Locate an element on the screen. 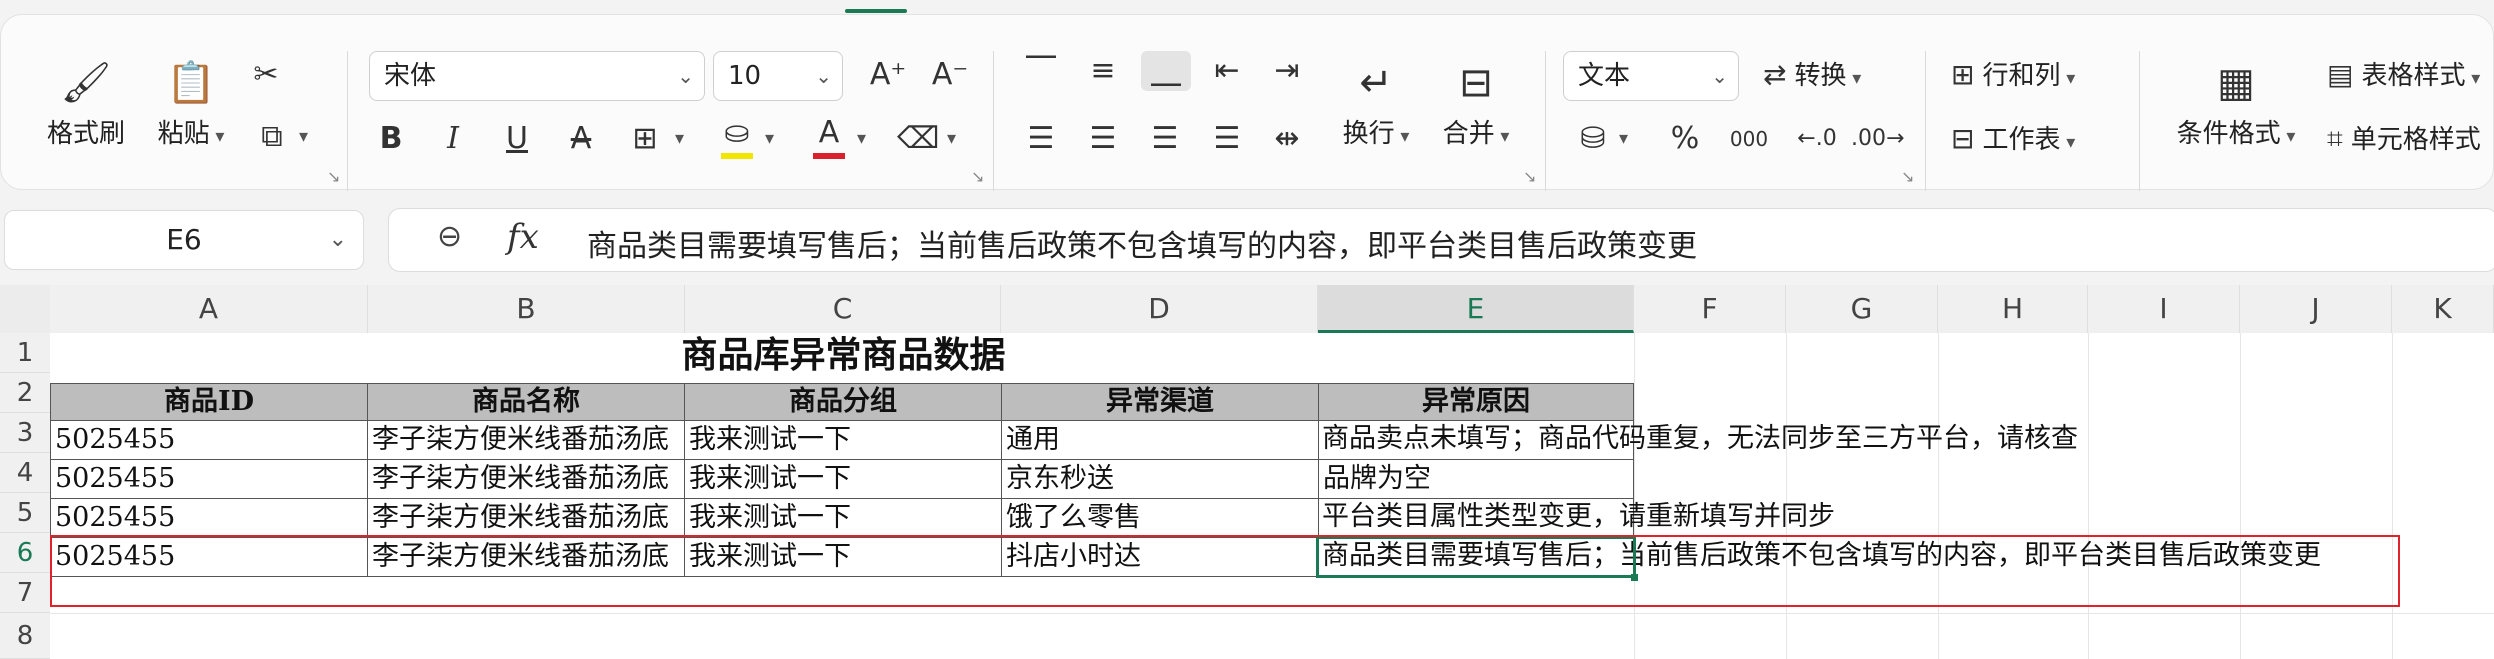  align-middle-icon: ≡ is located at coordinates (1103, 71).